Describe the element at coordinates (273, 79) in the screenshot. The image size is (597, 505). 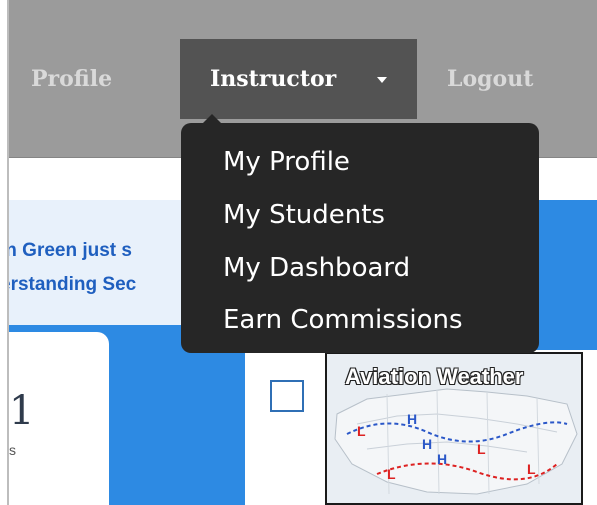
I see `nav-instructor-label: Instructor` at that location.